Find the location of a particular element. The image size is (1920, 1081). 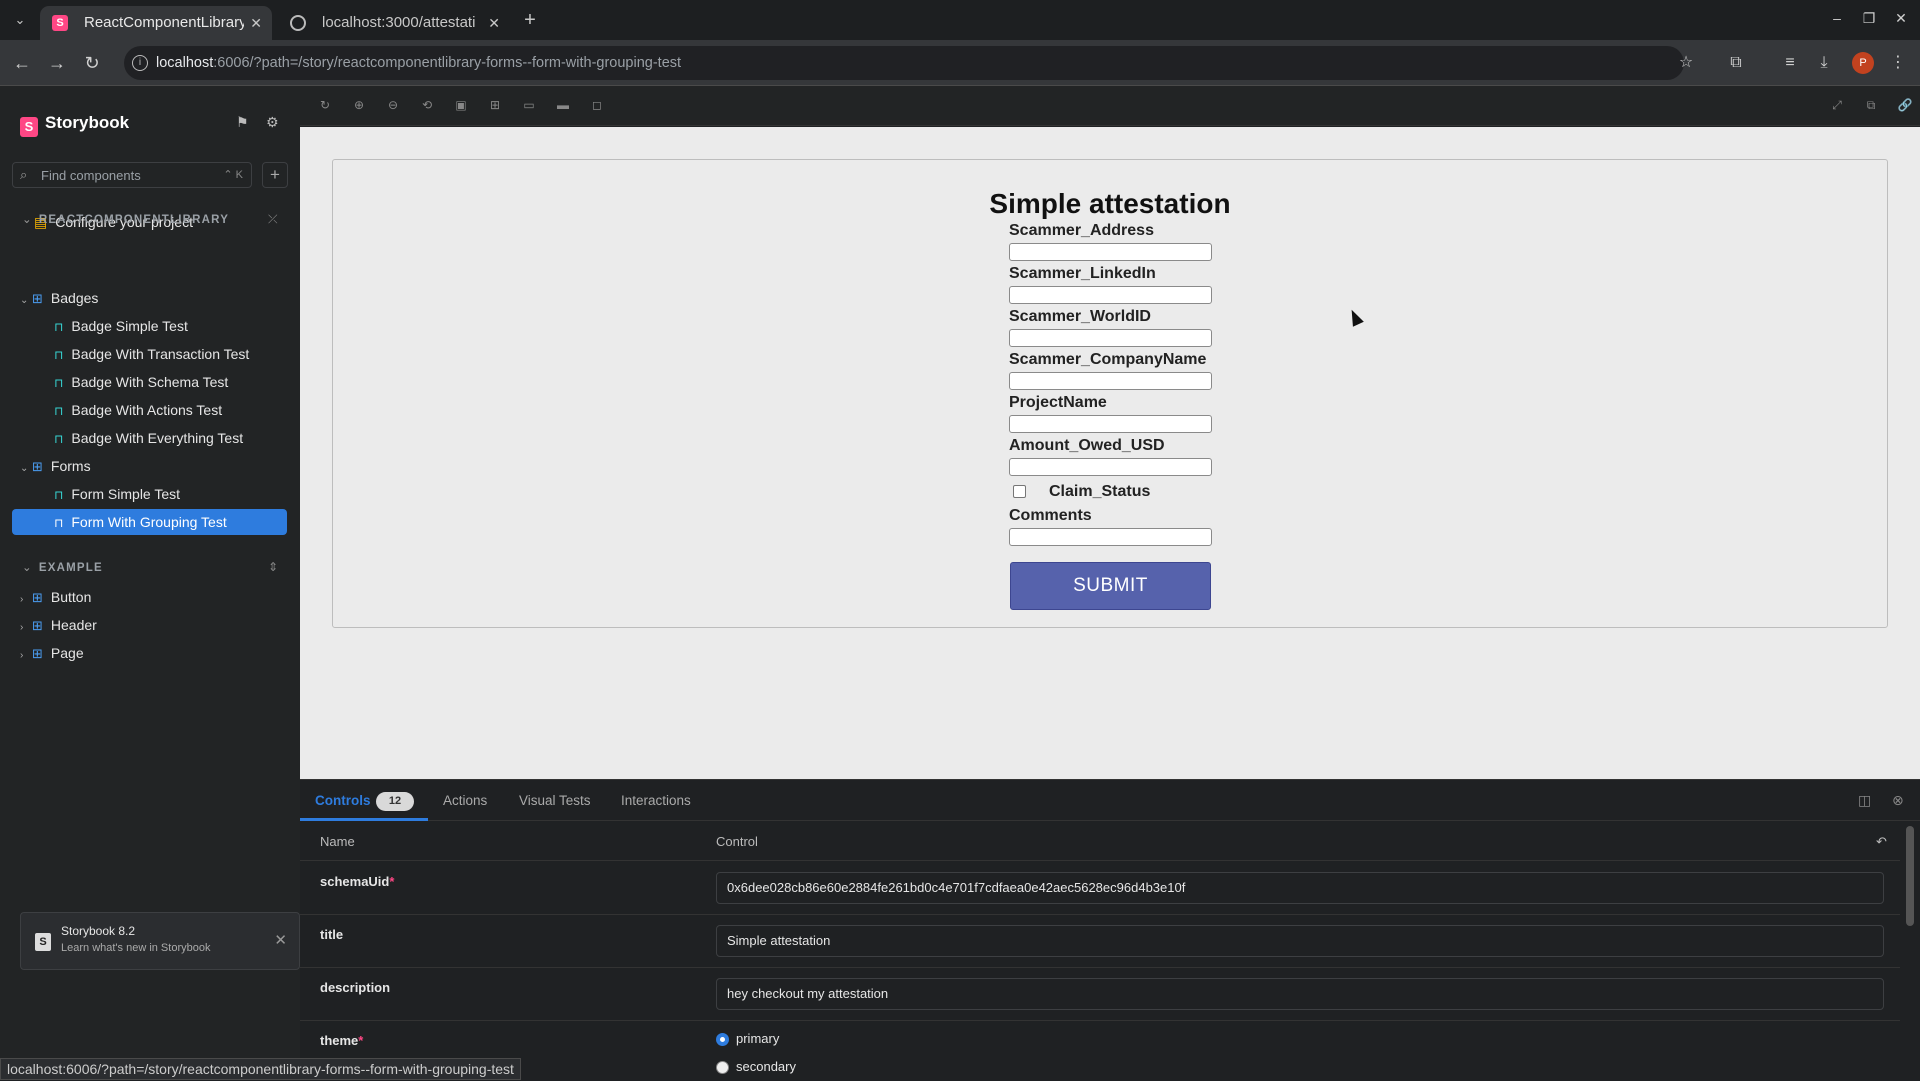

submit-button: SUBMIT is located at coordinates (1110, 586).